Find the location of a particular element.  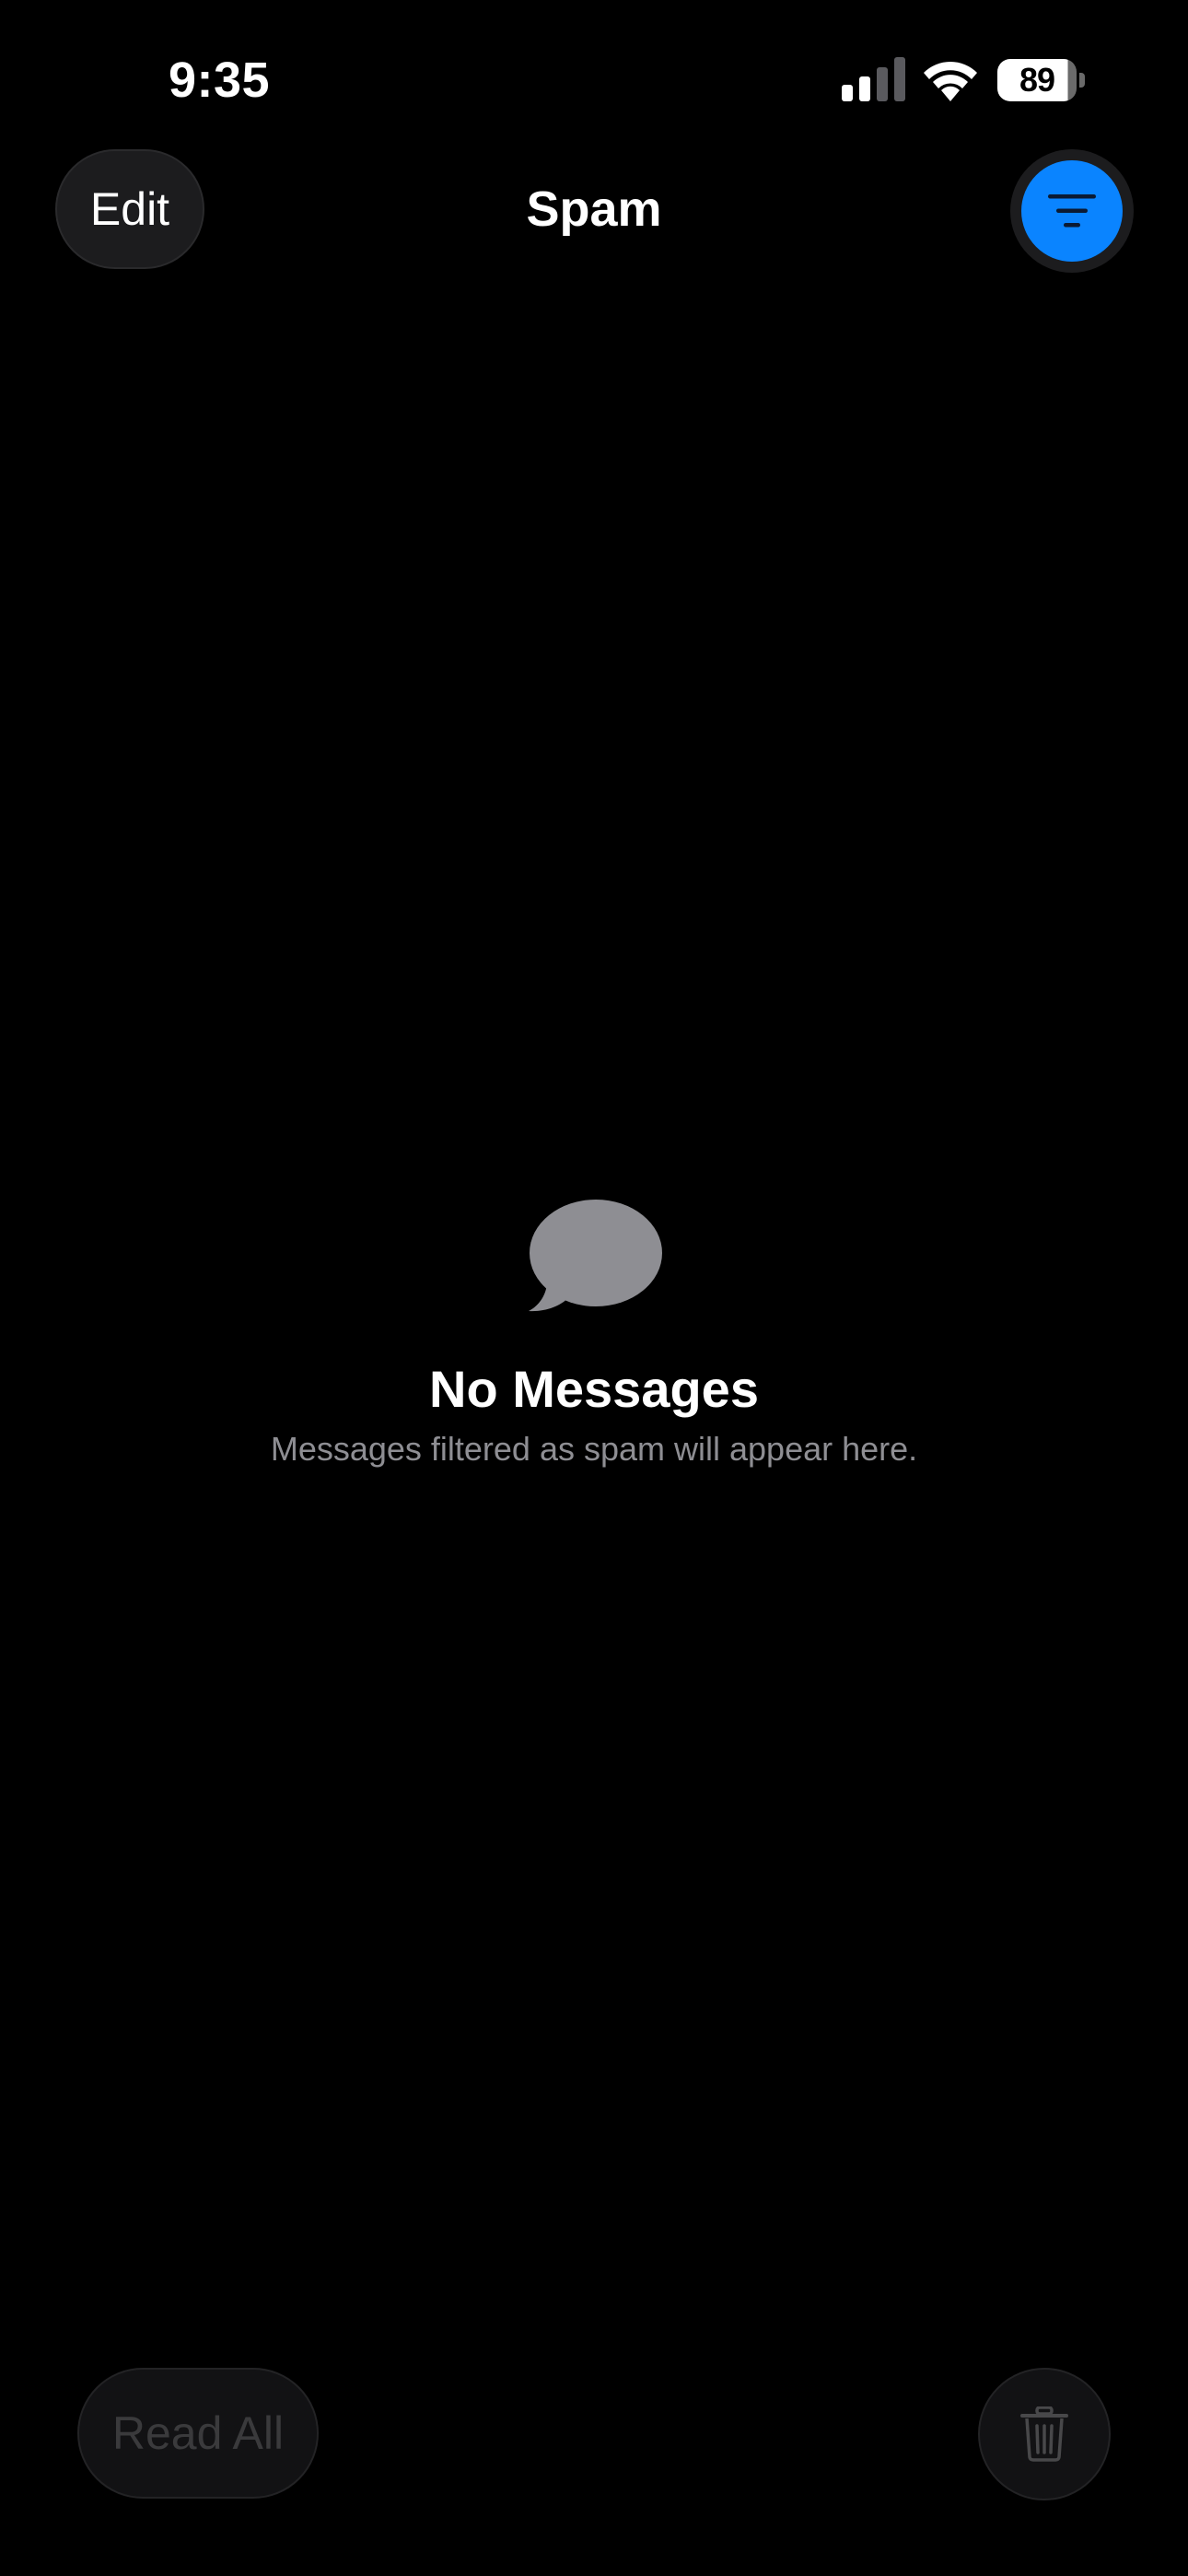

battery-body: 89 is located at coordinates (1037, 80).